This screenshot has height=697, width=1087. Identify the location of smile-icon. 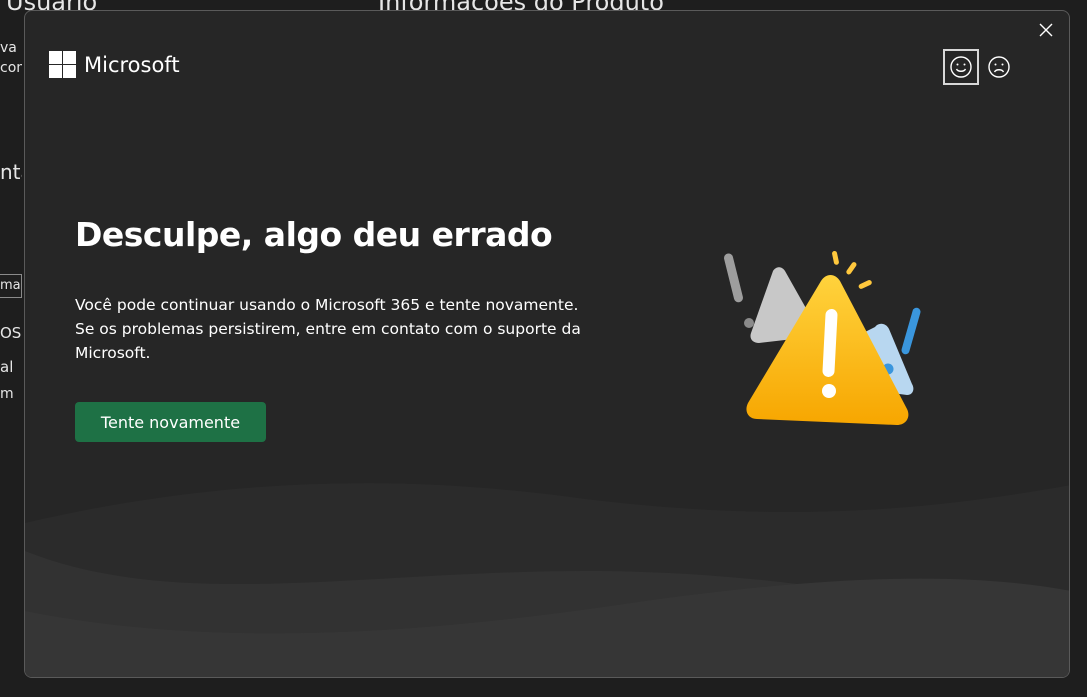
(961, 67).